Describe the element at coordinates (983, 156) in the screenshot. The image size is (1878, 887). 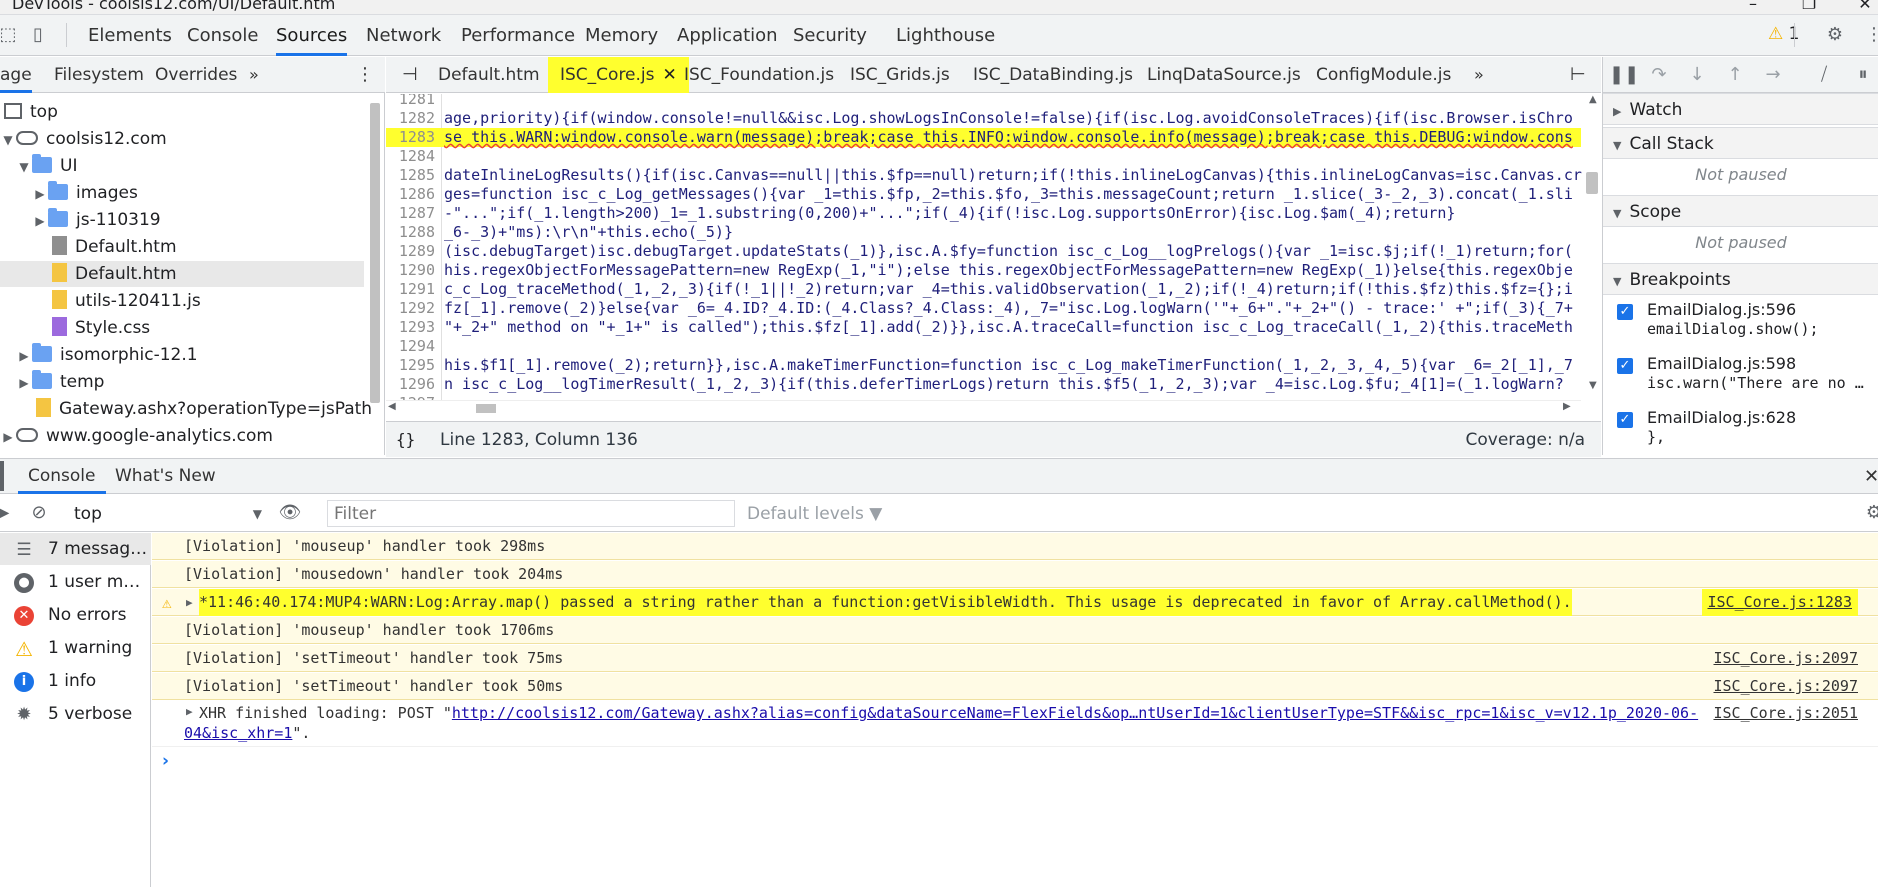
I see `code-line: 1284` at that location.